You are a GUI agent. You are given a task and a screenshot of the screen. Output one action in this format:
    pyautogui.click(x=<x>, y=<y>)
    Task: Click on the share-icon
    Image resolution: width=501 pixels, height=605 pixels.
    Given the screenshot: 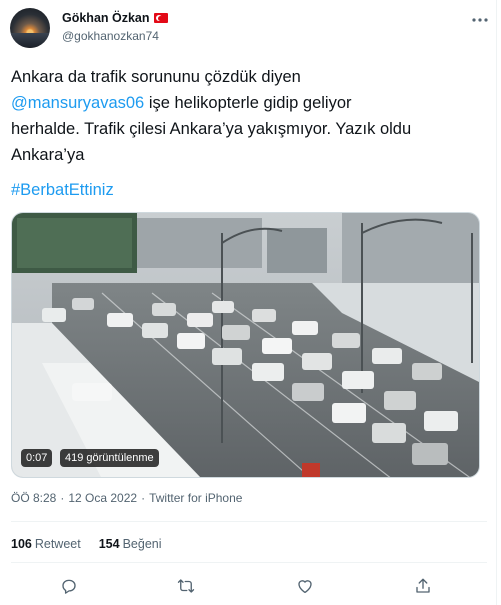 What is the action you would take?
    pyautogui.click(x=423, y=585)
    